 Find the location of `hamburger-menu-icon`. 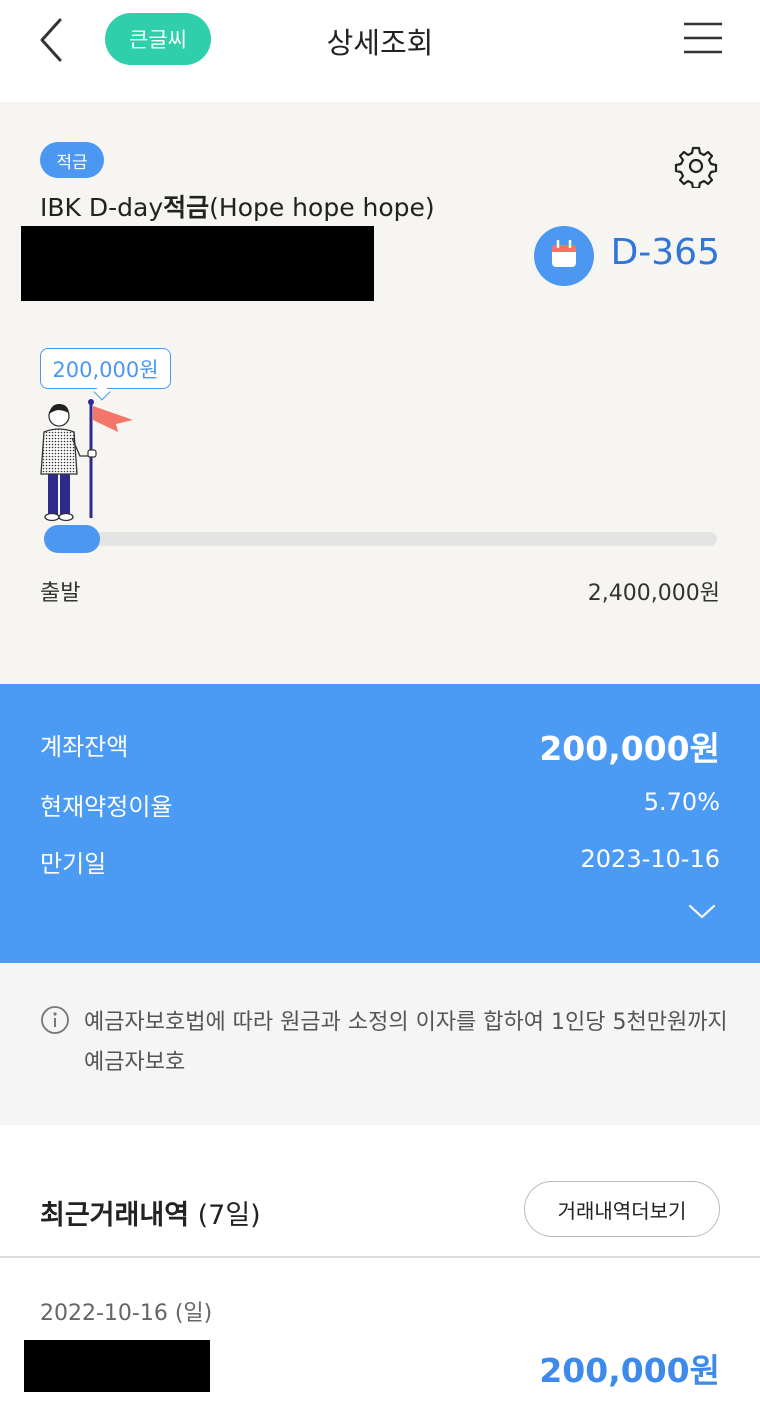

hamburger-menu-icon is located at coordinates (703, 38).